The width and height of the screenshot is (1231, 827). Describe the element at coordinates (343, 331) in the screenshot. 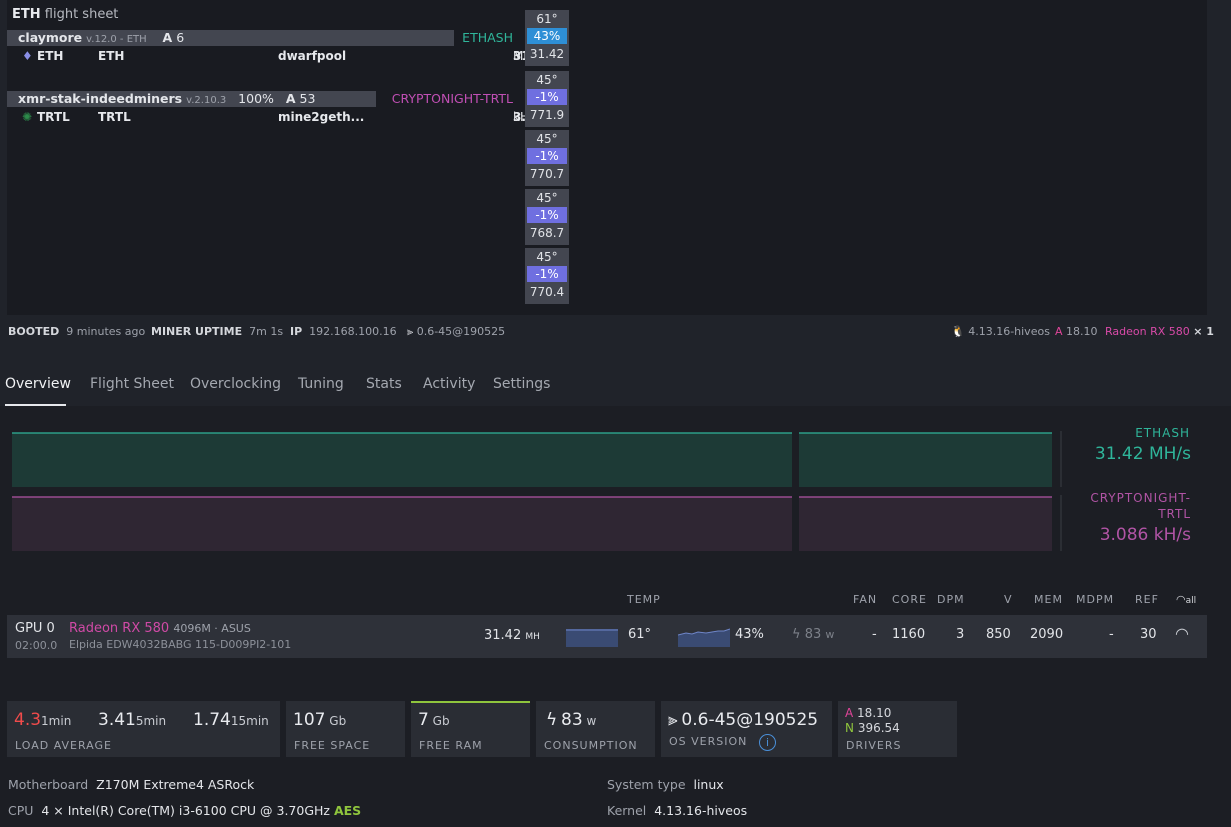

I see `ip-status: IP 192.168.100.16` at that location.